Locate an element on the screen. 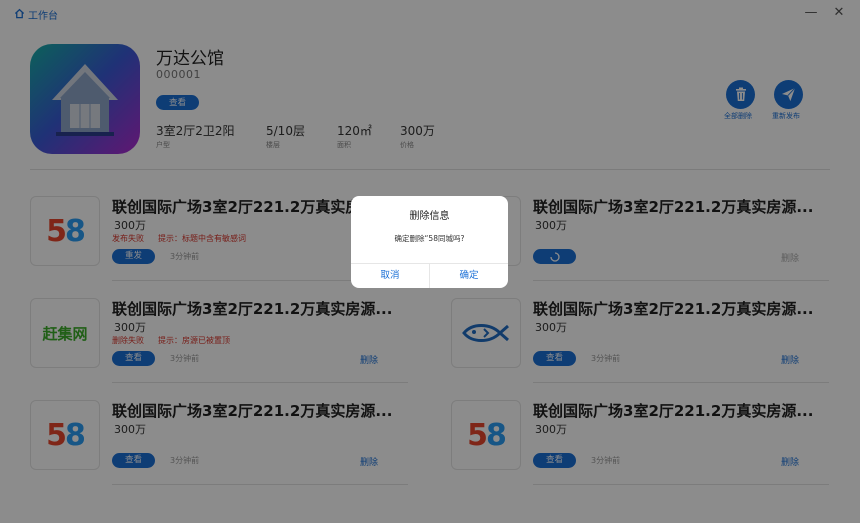 This screenshot has height=523, width=860. cancel-button: 取消 is located at coordinates (390, 275).